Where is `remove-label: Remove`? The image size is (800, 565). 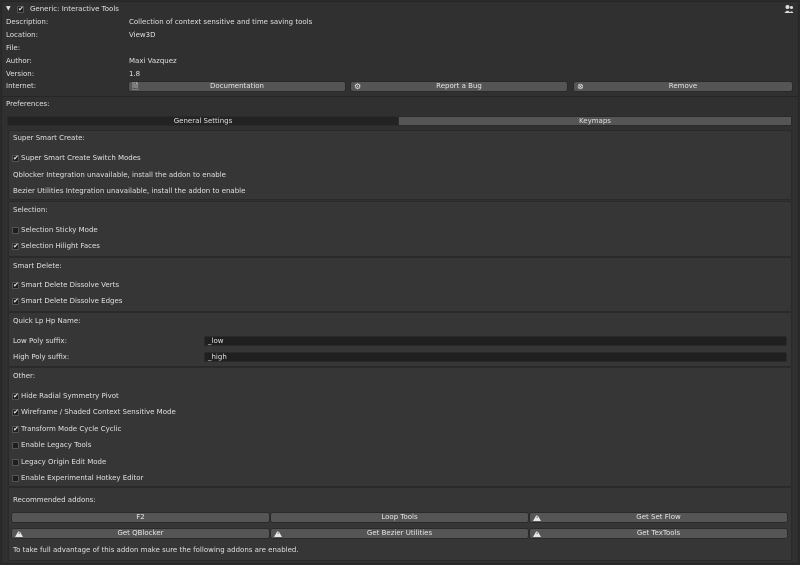
remove-label: Remove is located at coordinates (683, 86).